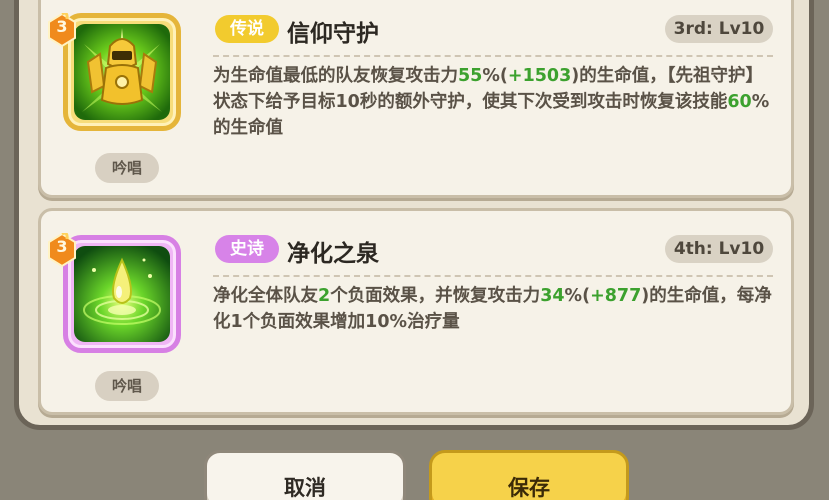 The width and height of the screenshot is (829, 500). What do you see at coordinates (247, 29) in the screenshot?
I see `rarity-badge: 传说` at bounding box center [247, 29].